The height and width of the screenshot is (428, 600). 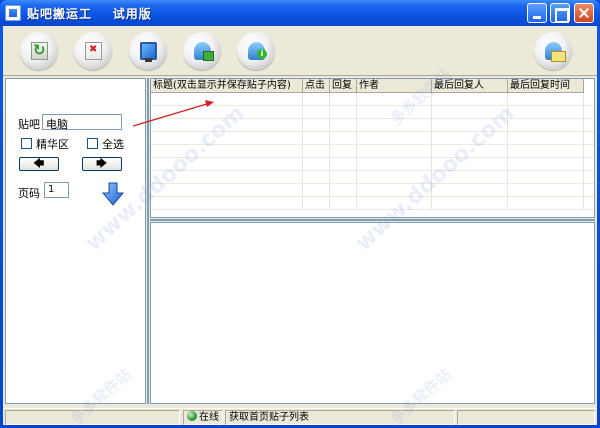 What do you see at coordinates (394, 86) in the screenshot?
I see `col-author: 作者` at bounding box center [394, 86].